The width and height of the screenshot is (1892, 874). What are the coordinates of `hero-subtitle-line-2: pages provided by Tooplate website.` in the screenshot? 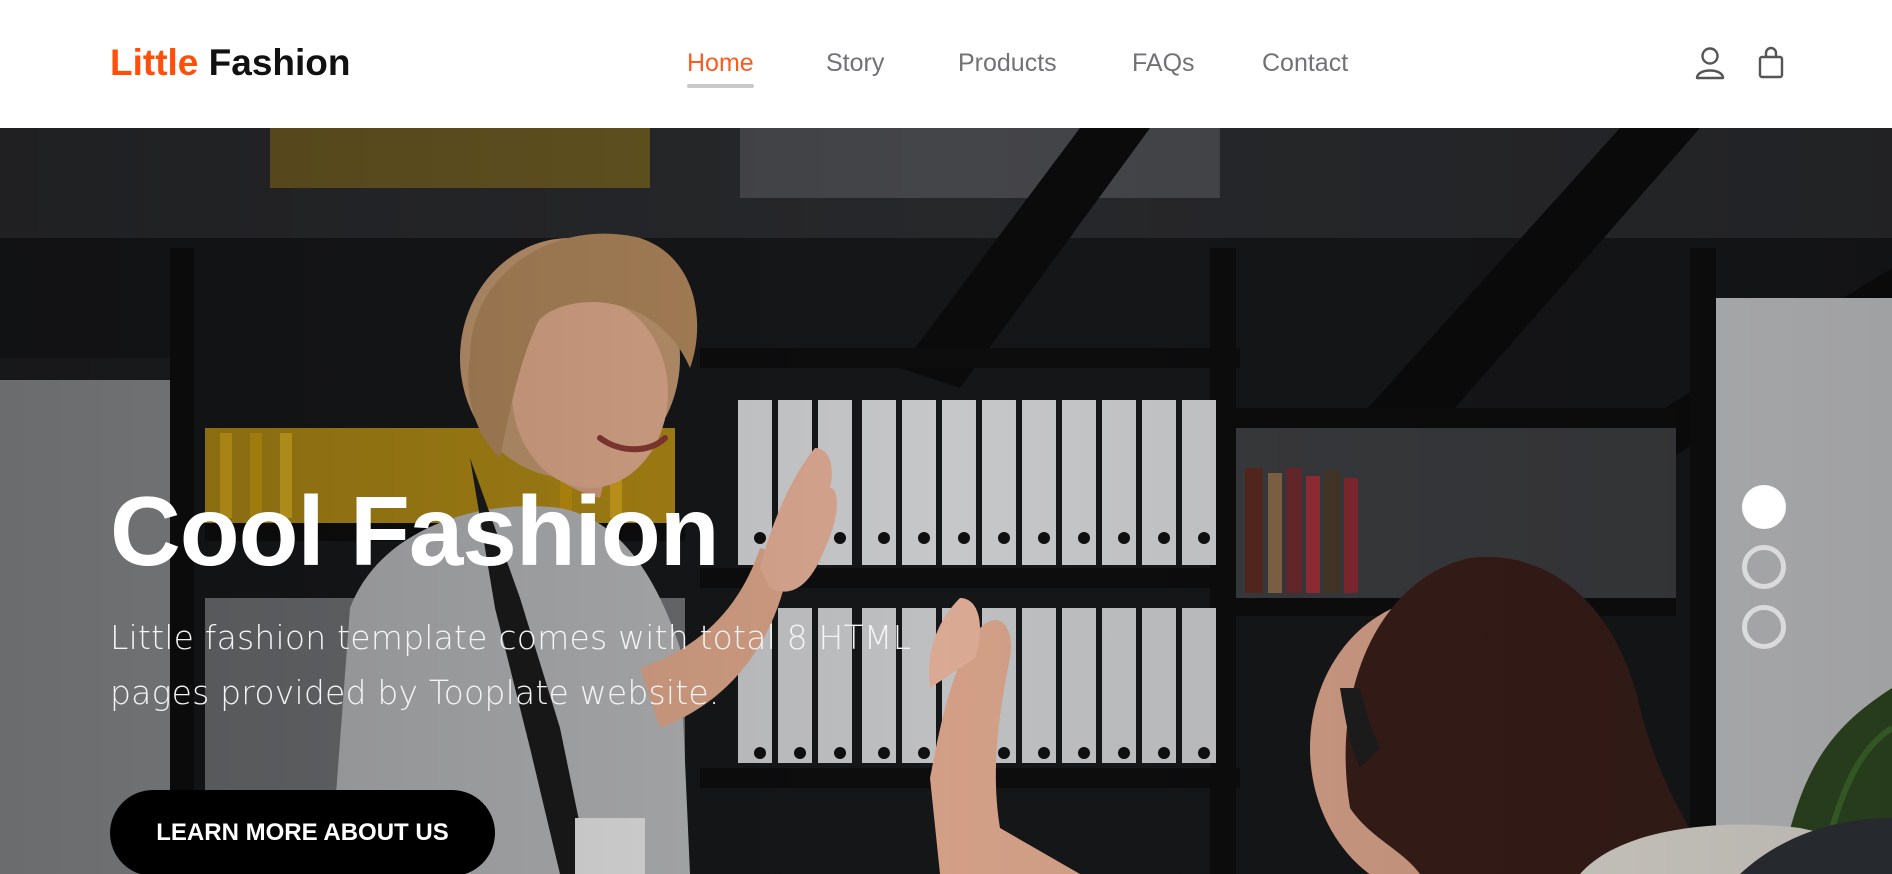 It's located at (415, 692).